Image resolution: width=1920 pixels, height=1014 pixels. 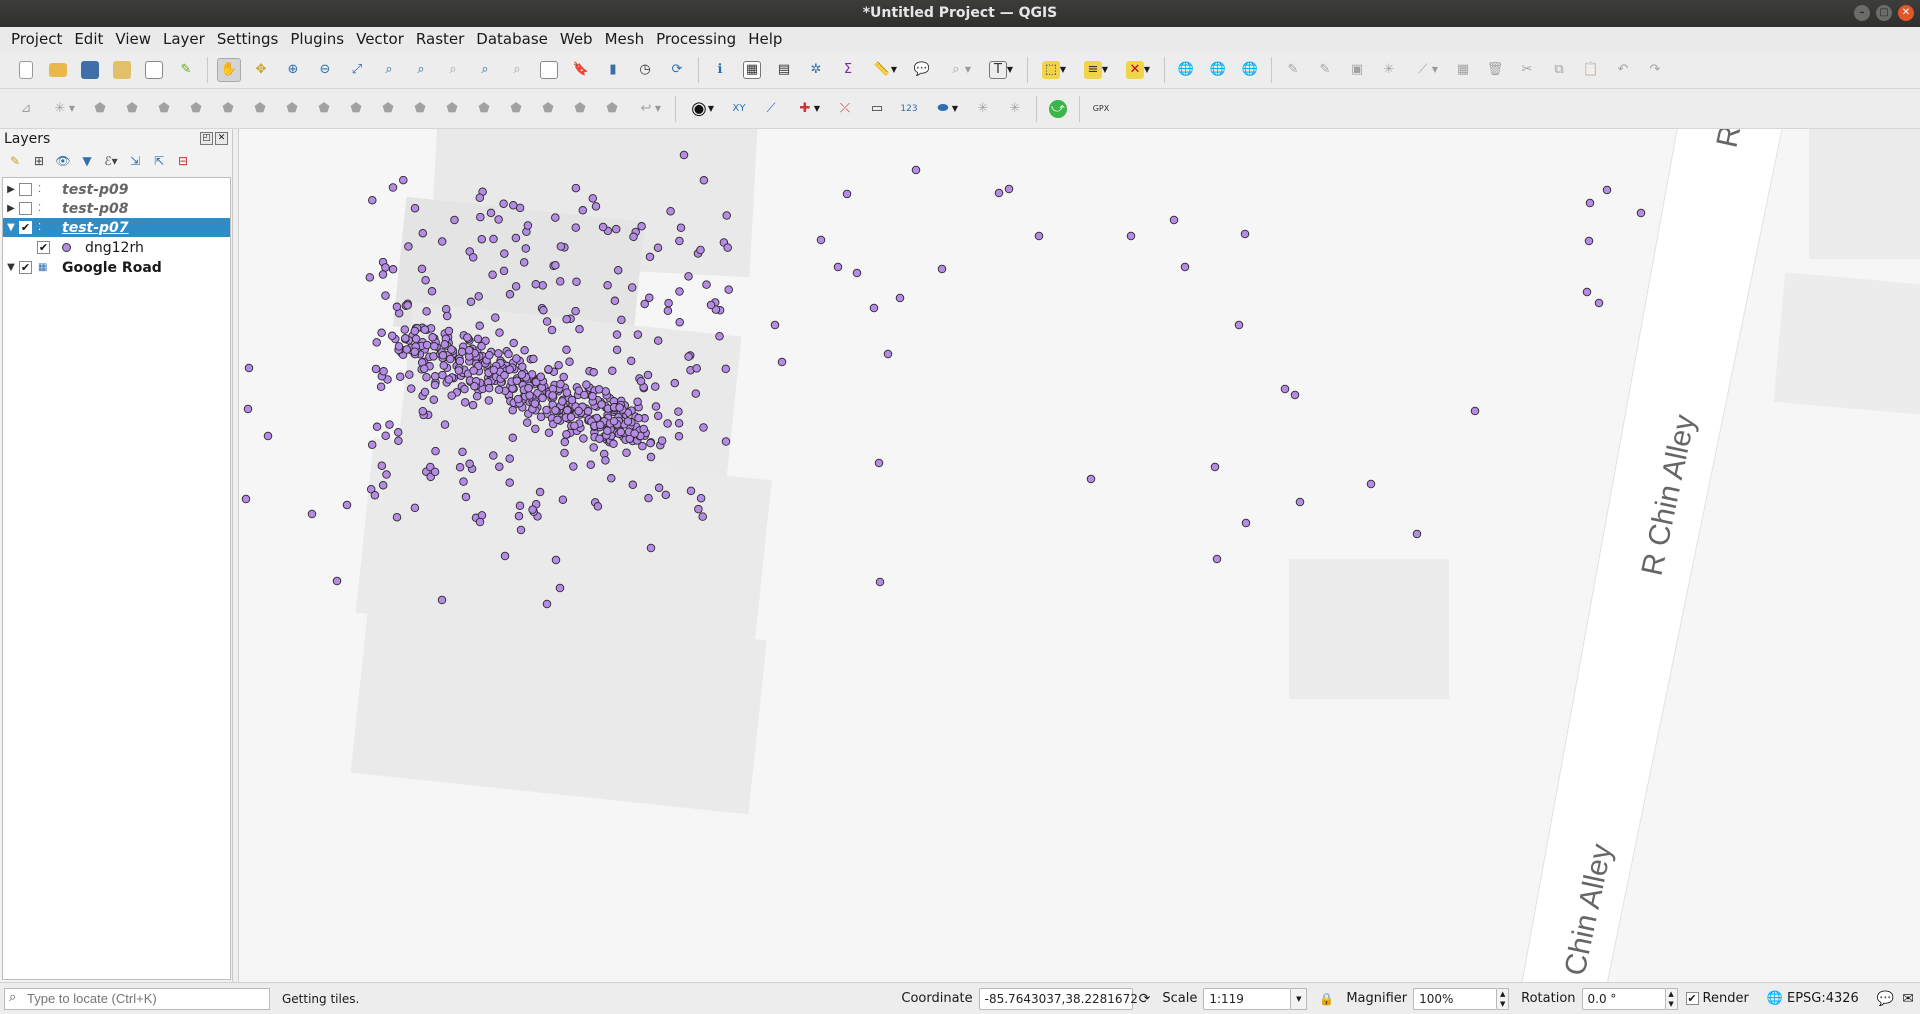 I want to click on add-group-icon: ⊞, so click(x=39, y=161).